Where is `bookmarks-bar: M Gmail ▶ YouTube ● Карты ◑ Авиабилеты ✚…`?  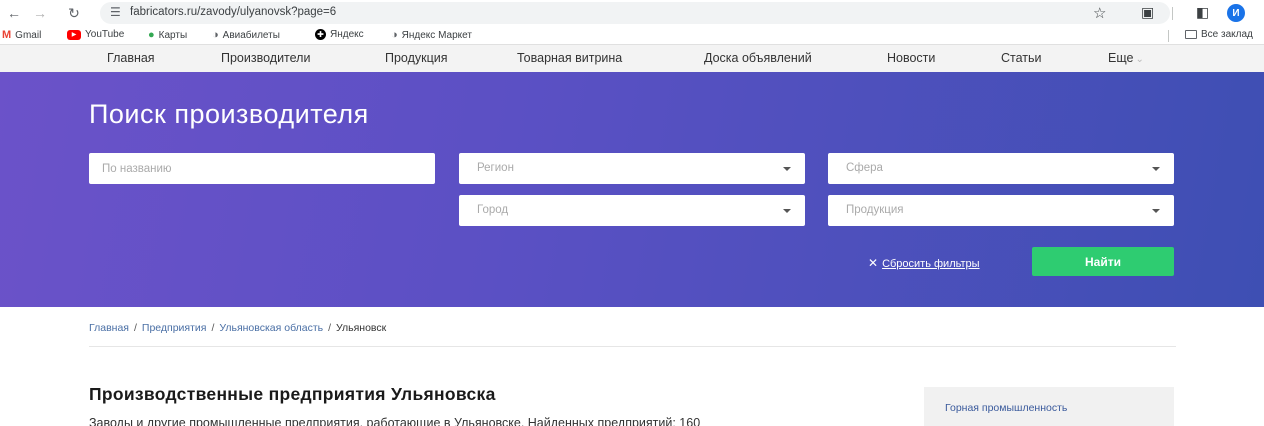
bookmarks-bar: M Gmail ▶ YouTube ● Карты ◑ Авиабилеты ✚… is located at coordinates (632, 35).